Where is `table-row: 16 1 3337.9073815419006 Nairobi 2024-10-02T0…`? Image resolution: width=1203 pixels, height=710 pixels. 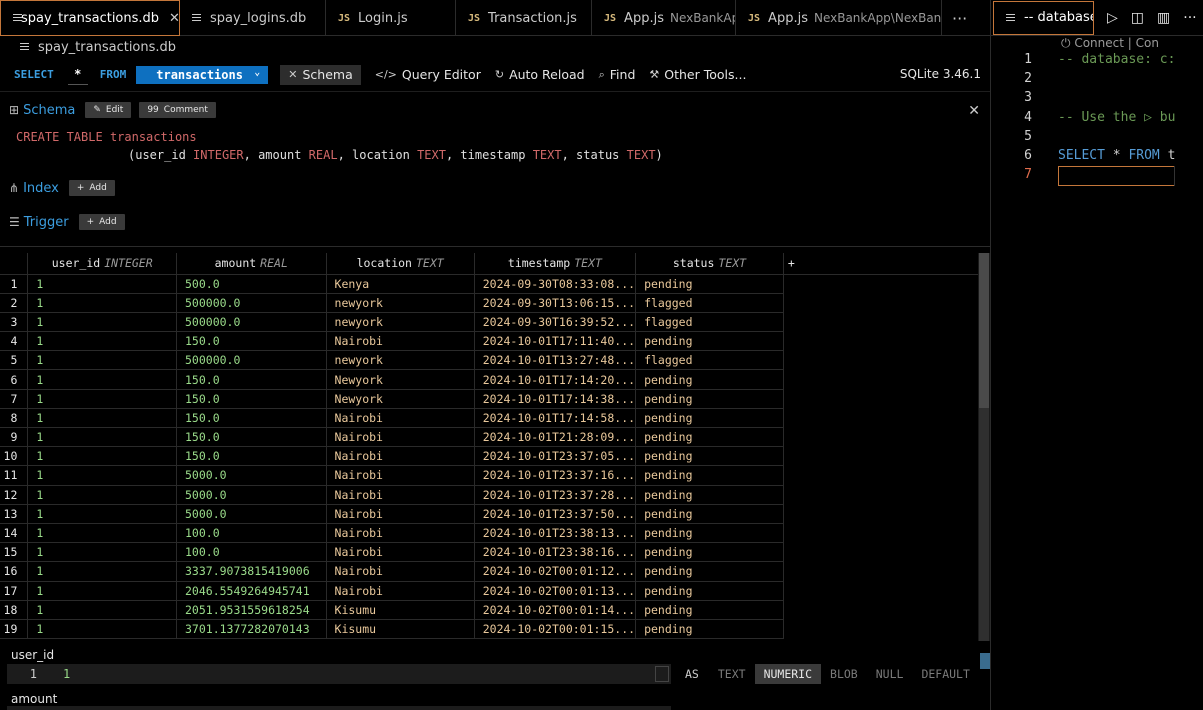
table-row: 16 1 3337.9073815419006 Nairobi 2024-10-02T0… is located at coordinates (489, 571).